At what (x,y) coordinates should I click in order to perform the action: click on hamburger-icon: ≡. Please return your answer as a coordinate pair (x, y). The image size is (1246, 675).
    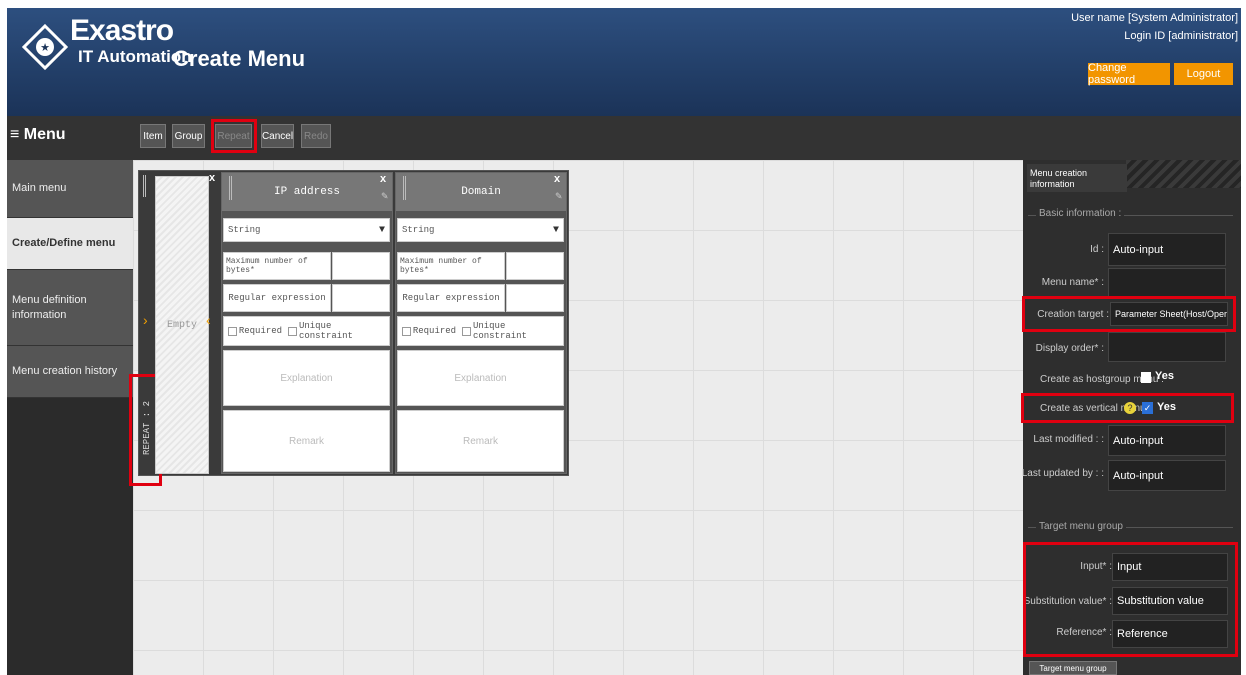
    Looking at the image, I should click on (17, 134).